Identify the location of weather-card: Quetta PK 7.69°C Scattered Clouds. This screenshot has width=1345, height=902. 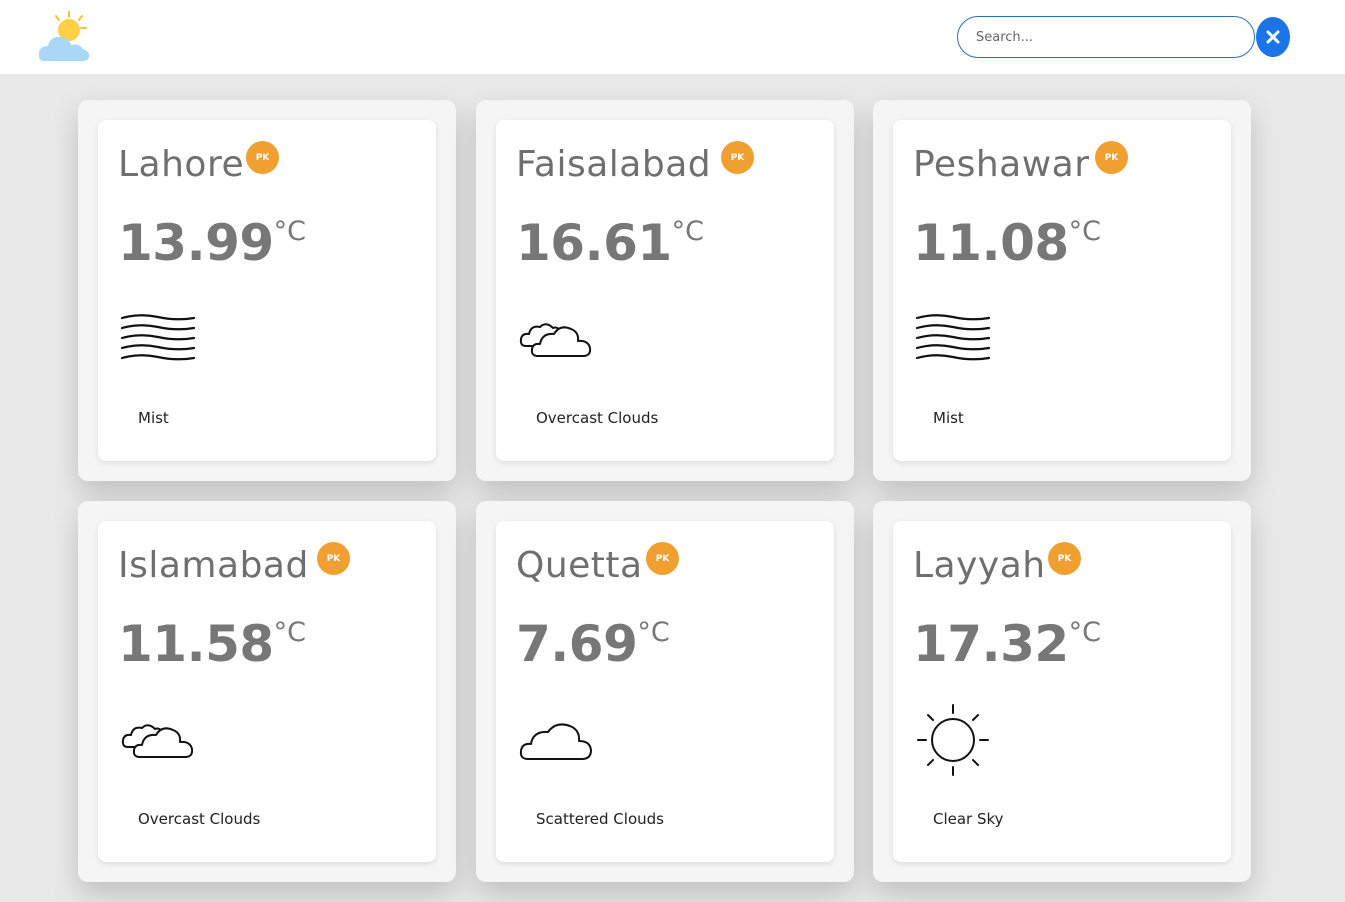
(665, 691).